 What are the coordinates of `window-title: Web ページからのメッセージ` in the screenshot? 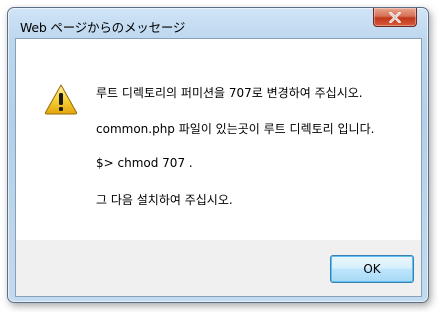 It's located at (103, 27).